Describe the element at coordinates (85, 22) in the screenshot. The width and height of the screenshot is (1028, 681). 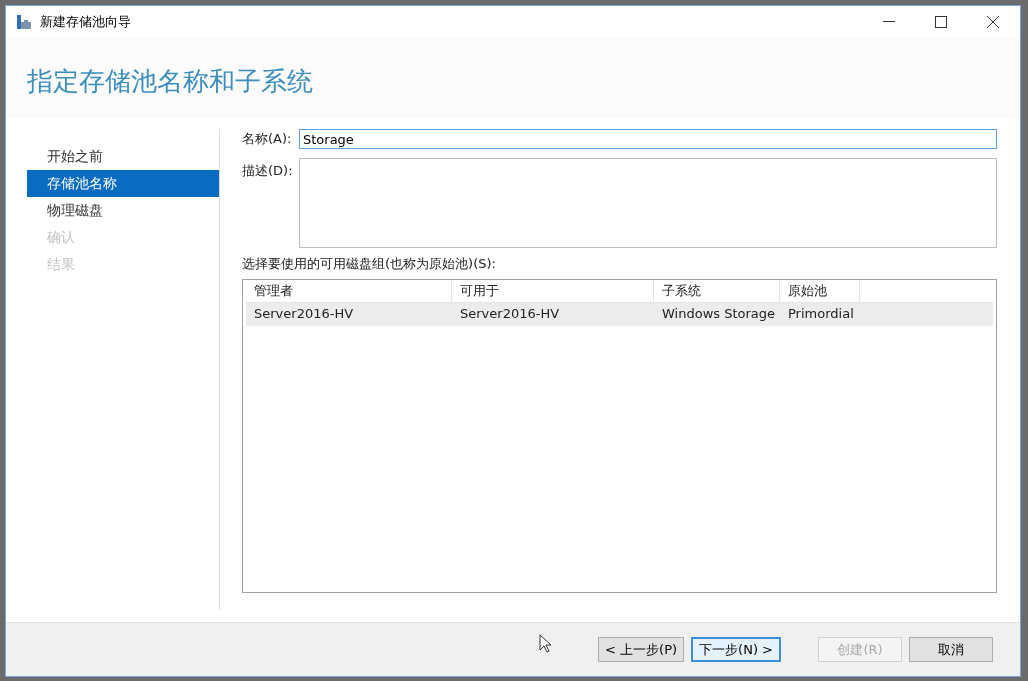
I see `window-title: 新建存储池向导` at that location.